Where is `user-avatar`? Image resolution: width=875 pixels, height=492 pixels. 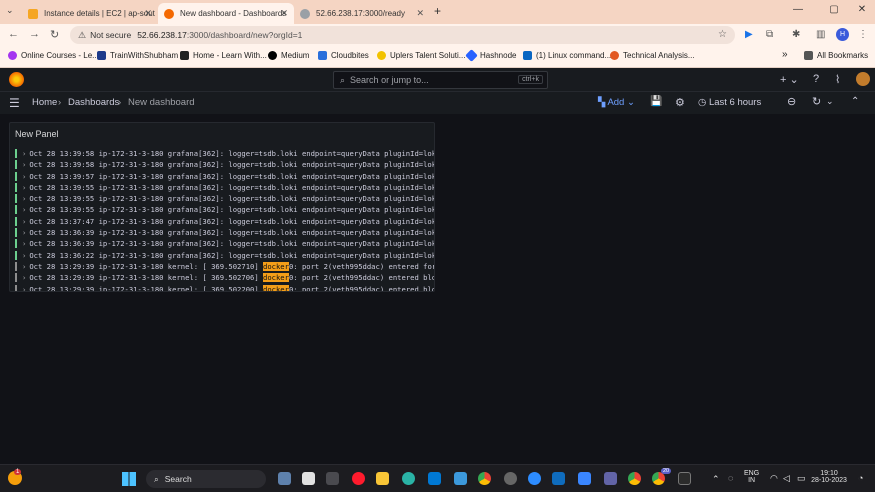 user-avatar is located at coordinates (863, 79).